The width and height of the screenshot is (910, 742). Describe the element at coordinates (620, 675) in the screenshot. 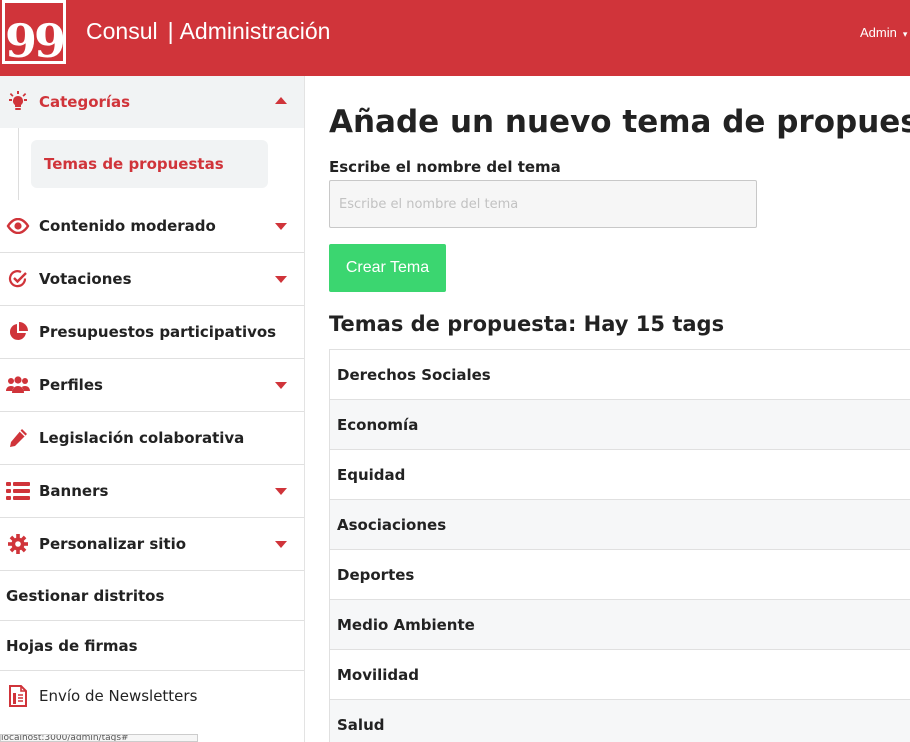

I see `table-row: Movilidad` at that location.